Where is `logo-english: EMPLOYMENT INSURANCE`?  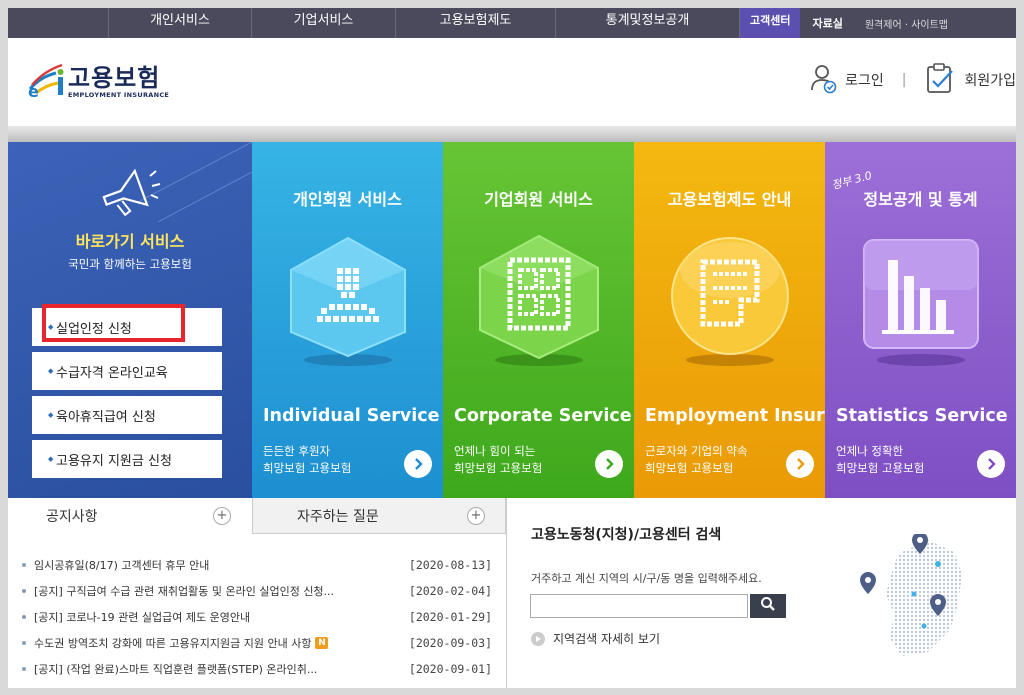
logo-english: EMPLOYMENT INSURANCE is located at coordinates (119, 95).